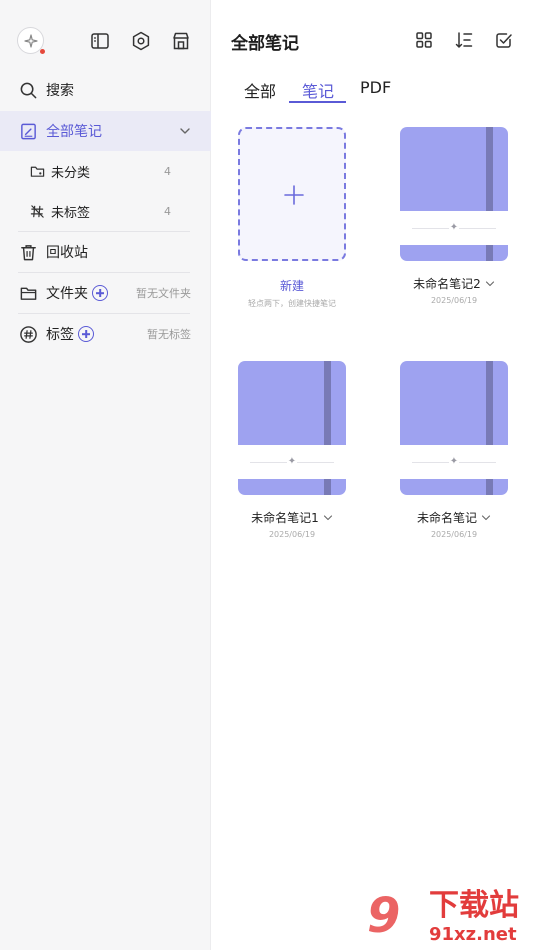 This screenshot has width=534, height=950. I want to click on avatar, so click(31, 40).